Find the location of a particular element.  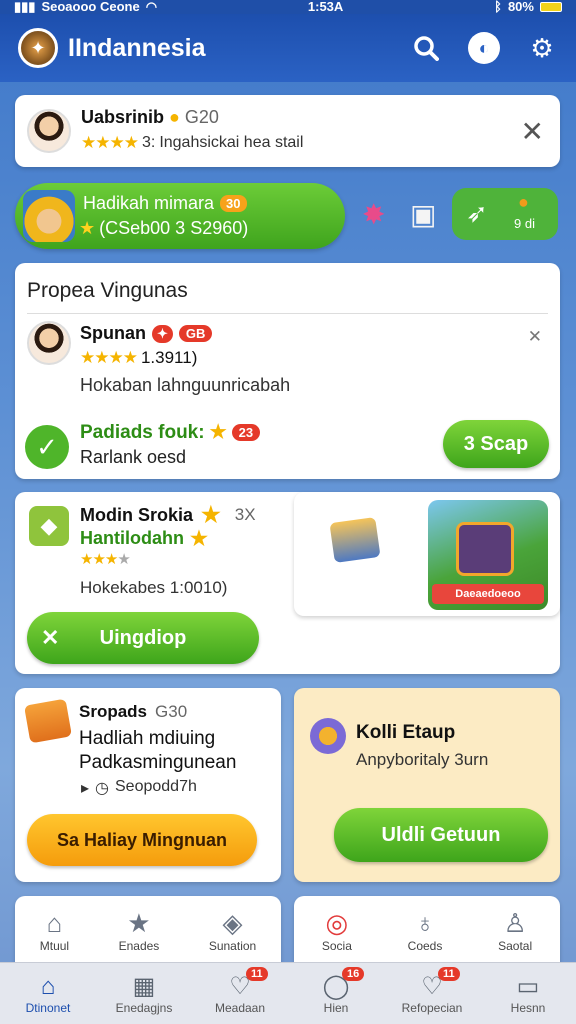

tab-catalog-label: Enedagjns is located at coordinates (144, 1007).